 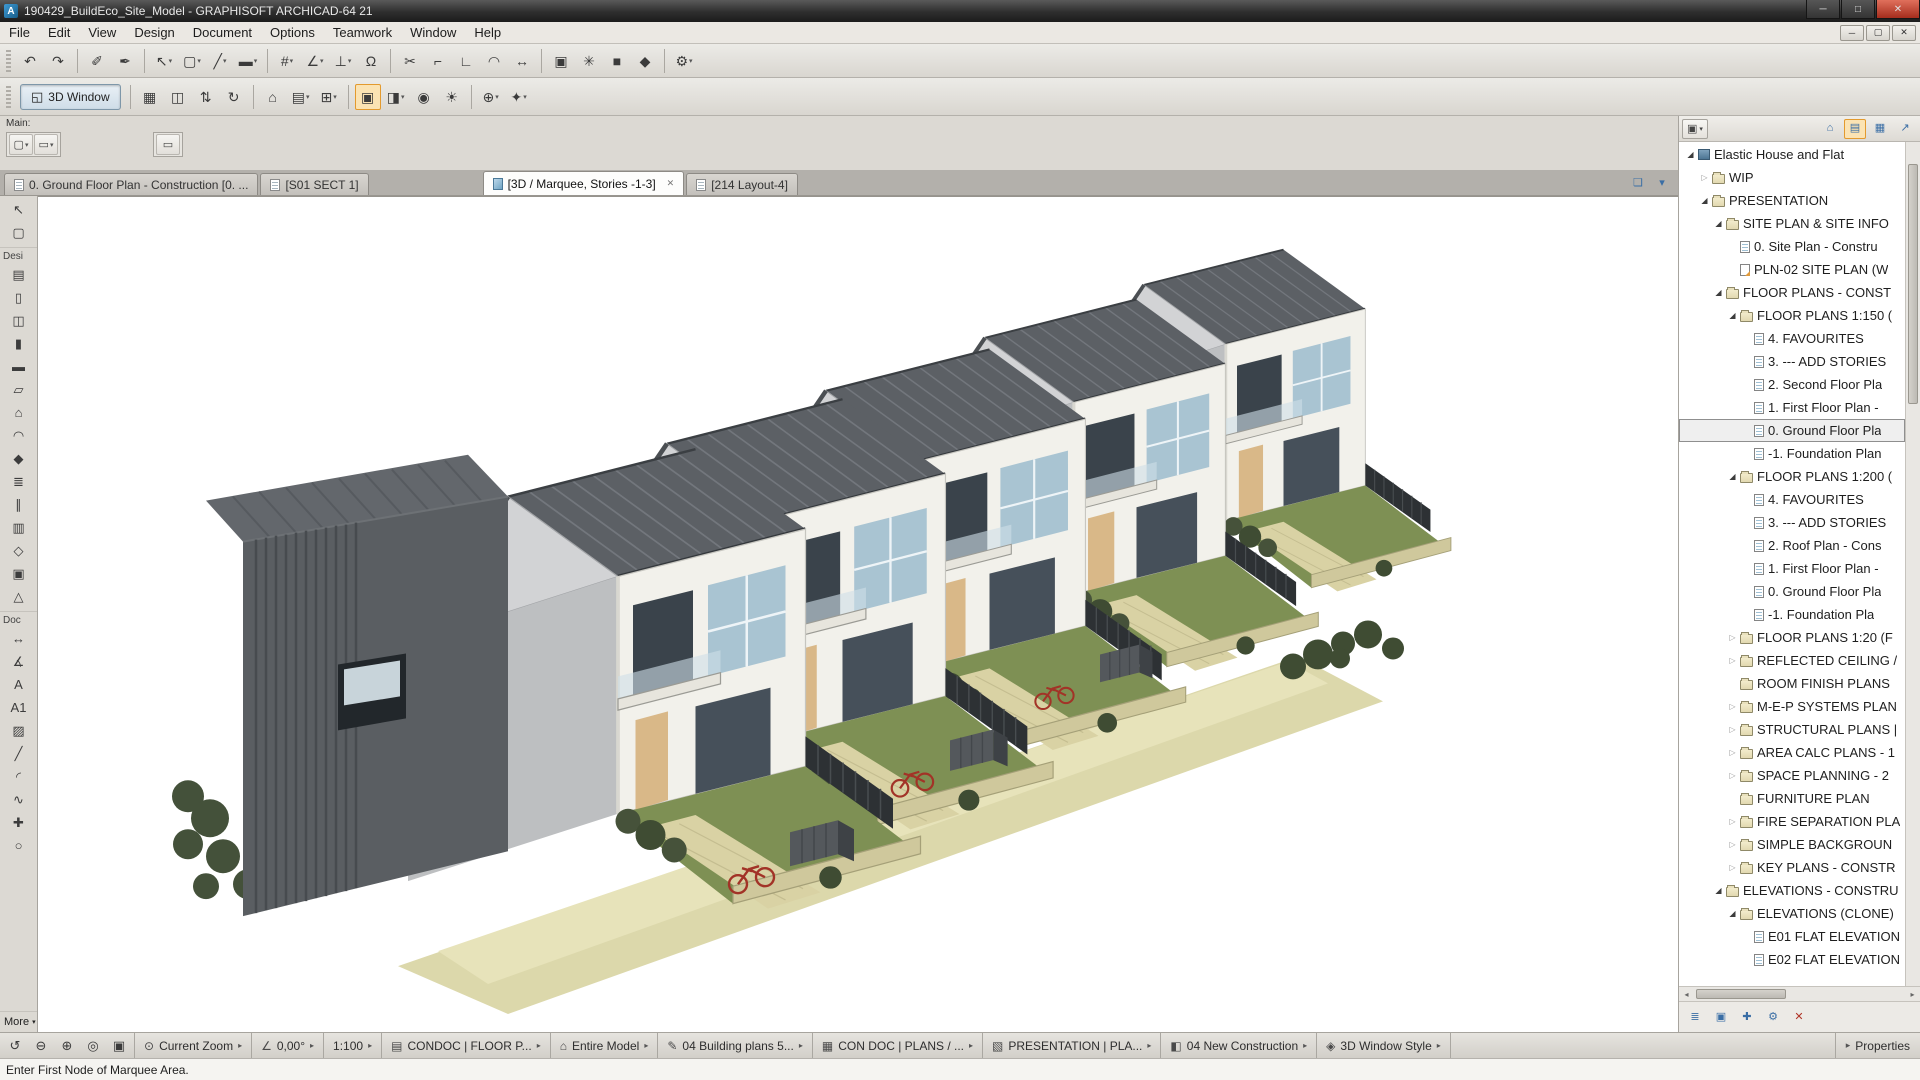 What do you see at coordinates (1858, 9) in the screenshot?
I see `maximize-button: □` at bounding box center [1858, 9].